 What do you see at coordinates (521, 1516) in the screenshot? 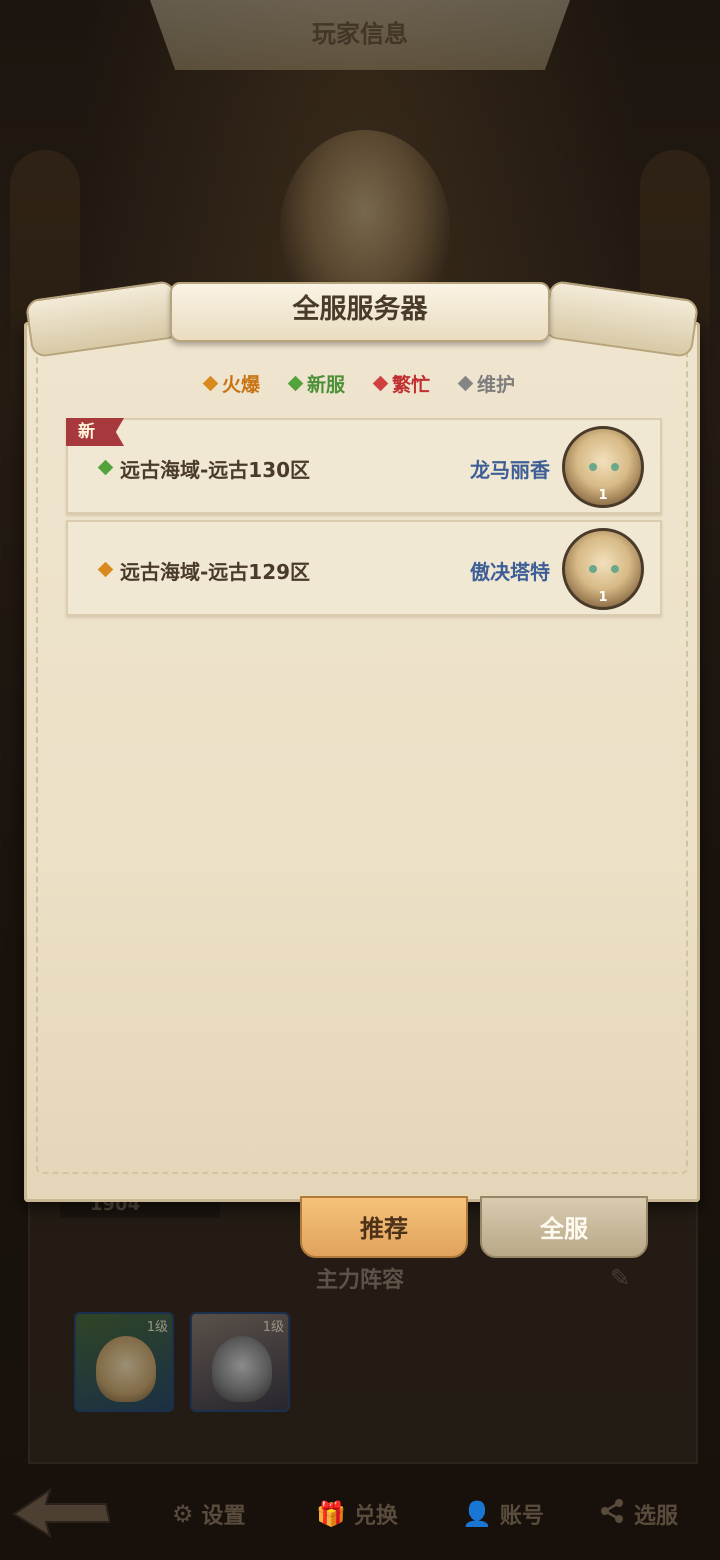
I see `nav-label: 账号` at bounding box center [521, 1516].